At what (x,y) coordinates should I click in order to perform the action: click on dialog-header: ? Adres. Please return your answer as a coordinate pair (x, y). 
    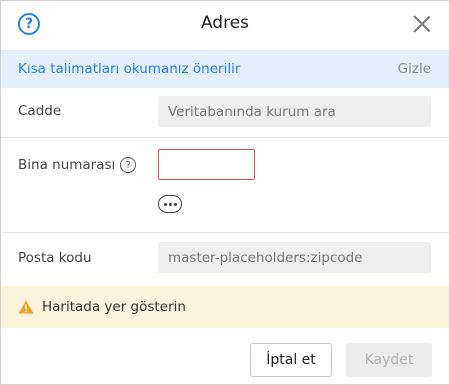
    Looking at the image, I should click on (225, 25).